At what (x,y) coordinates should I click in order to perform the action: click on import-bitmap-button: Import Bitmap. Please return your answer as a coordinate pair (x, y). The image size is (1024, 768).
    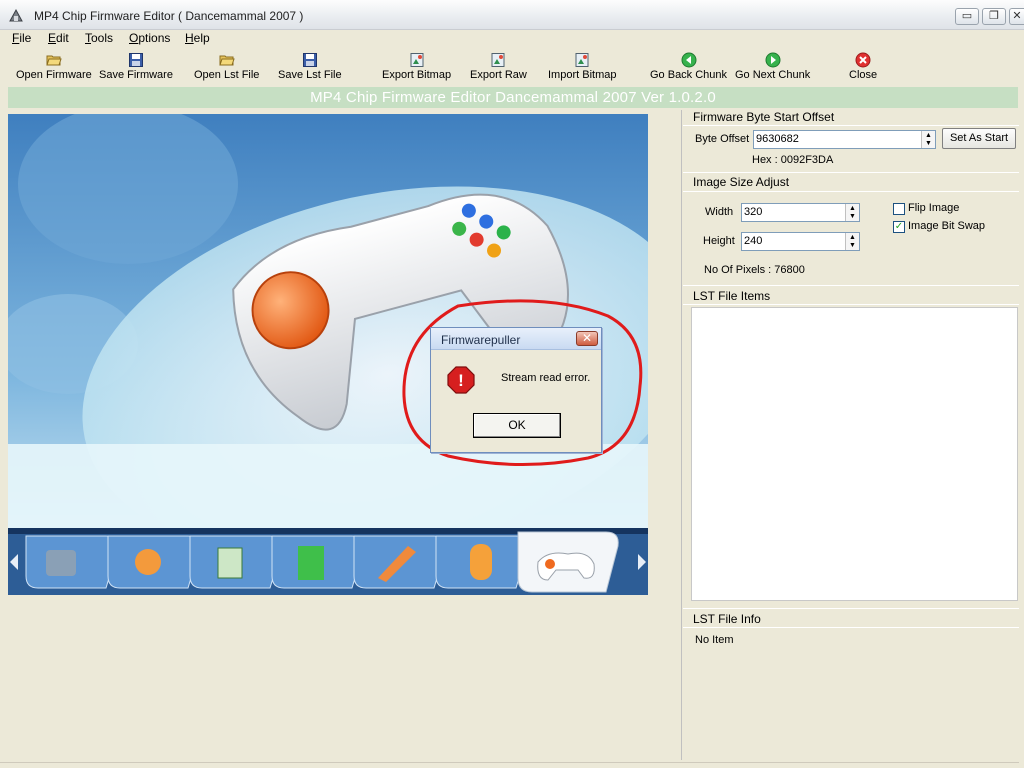
    Looking at the image, I should click on (582, 66).